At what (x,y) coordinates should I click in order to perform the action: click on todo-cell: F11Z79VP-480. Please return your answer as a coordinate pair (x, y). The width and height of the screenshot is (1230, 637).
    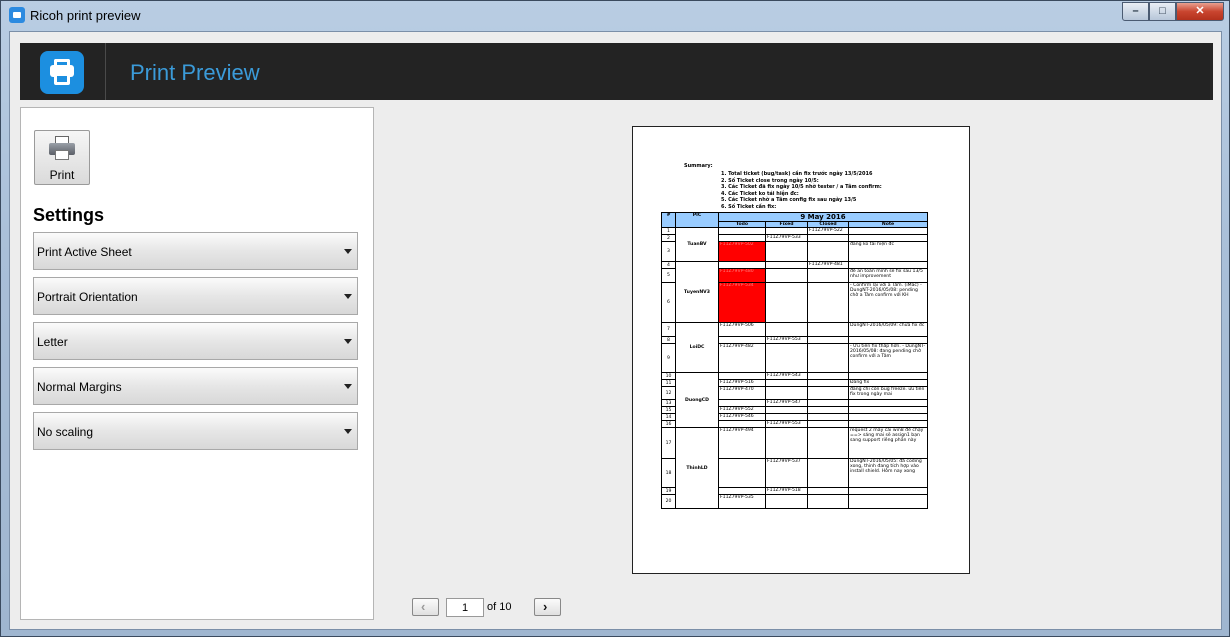
    Looking at the image, I should click on (742, 275).